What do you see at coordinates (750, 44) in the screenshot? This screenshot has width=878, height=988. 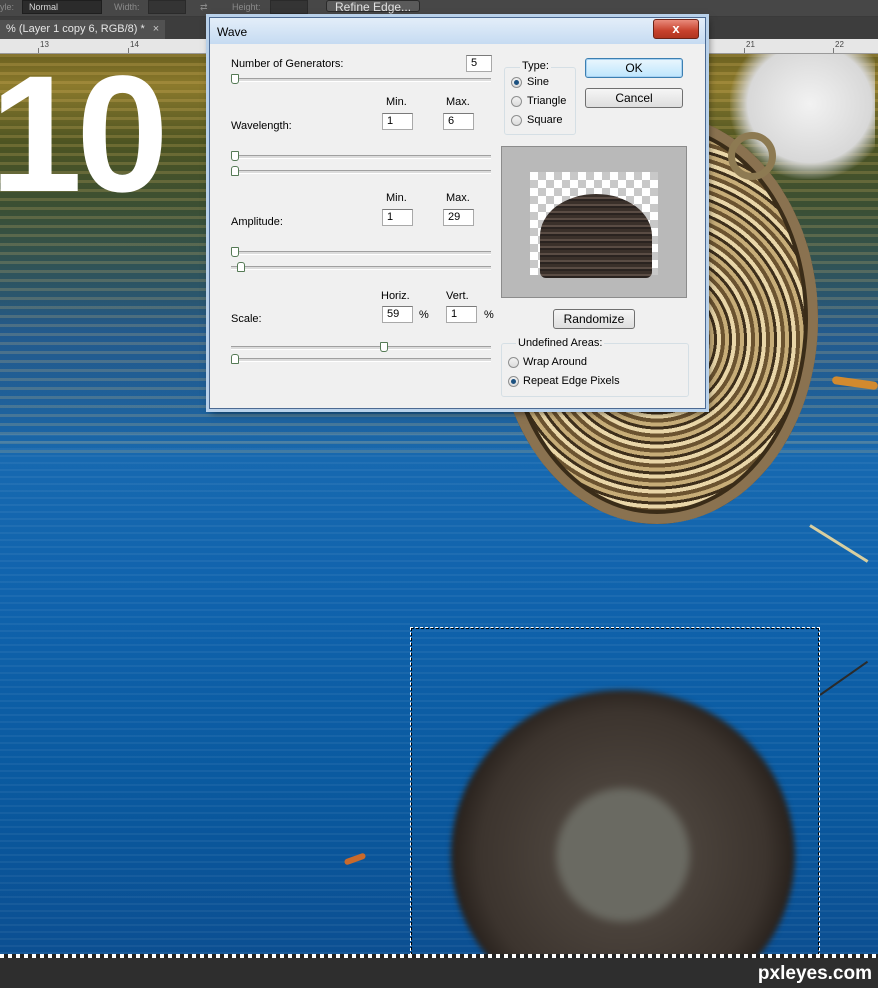 I see `ruler-mark: 21` at bounding box center [750, 44].